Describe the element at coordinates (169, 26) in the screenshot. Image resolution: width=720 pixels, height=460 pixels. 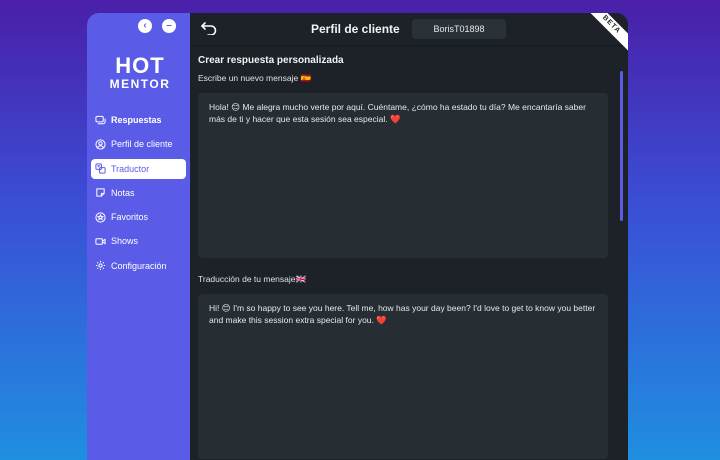
I see `minimize-icon: –` at that location.